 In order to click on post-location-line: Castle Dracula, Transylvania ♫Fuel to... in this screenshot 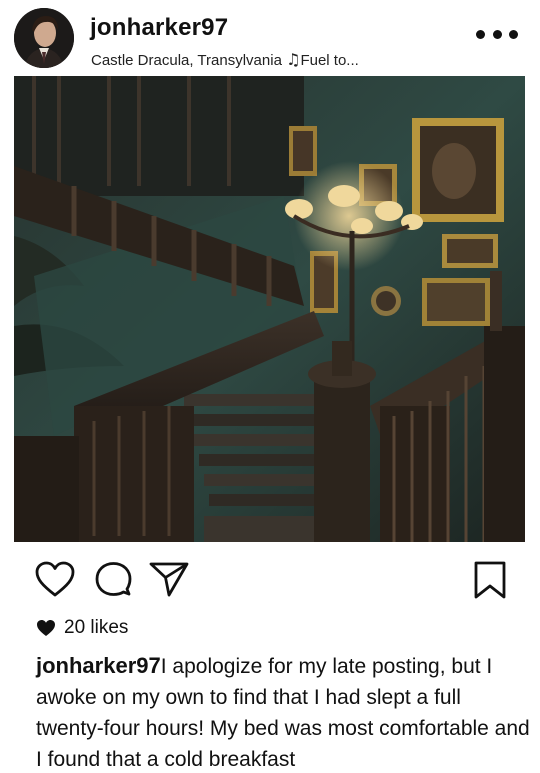, I will do `click(225, 59)`.